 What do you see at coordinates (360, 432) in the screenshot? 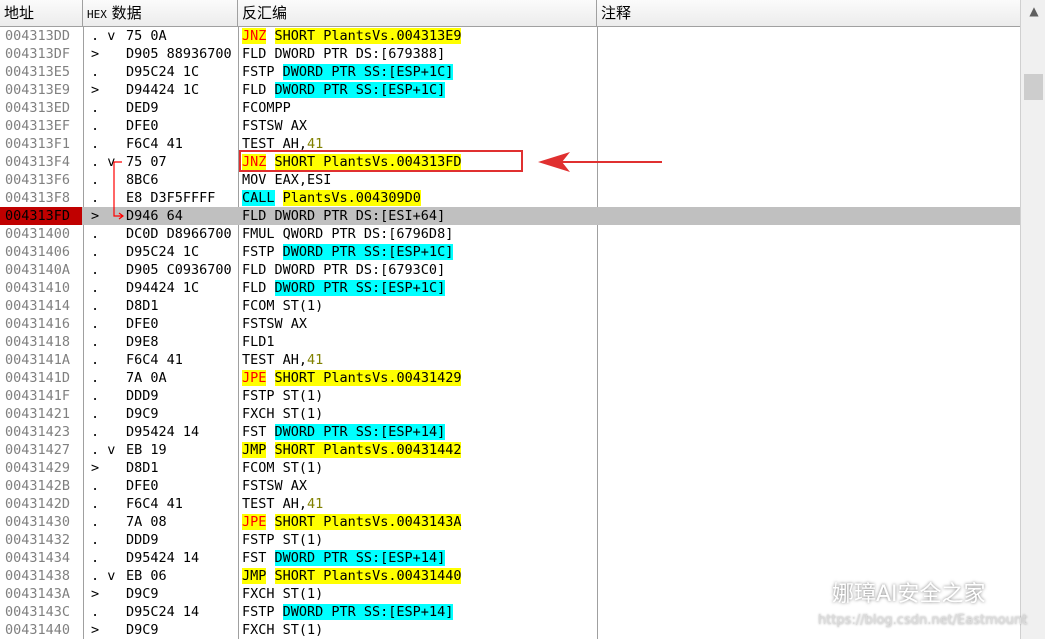
I see `asm-token: DWORD PTR SS:[ESP+14]` at bounding box center [360, 432].